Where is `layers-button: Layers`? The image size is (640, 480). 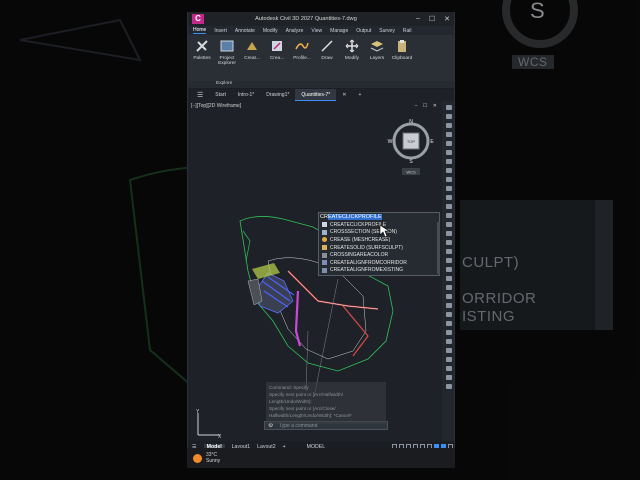 layers-button: Layers is located at coordinates (377, 58).